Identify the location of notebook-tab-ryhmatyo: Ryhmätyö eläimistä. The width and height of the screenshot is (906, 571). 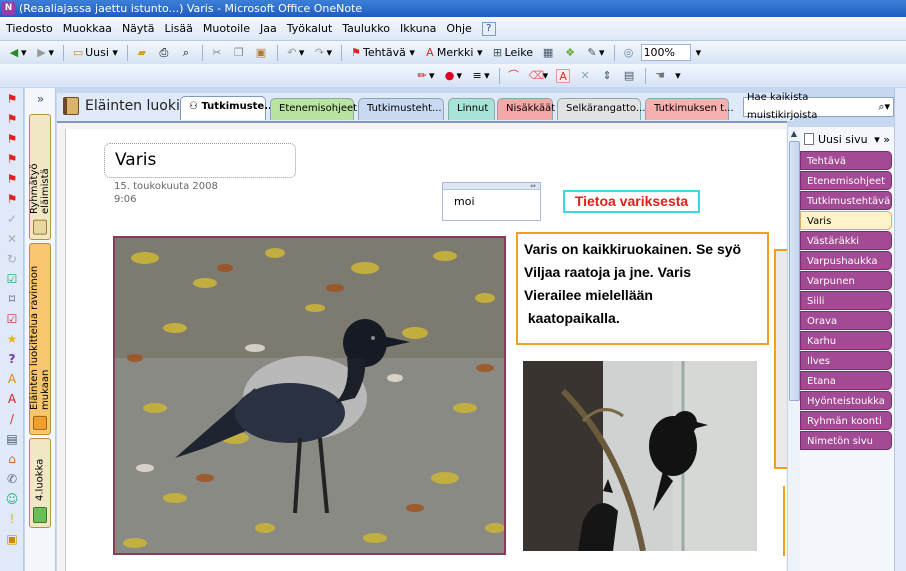
(40, 177).